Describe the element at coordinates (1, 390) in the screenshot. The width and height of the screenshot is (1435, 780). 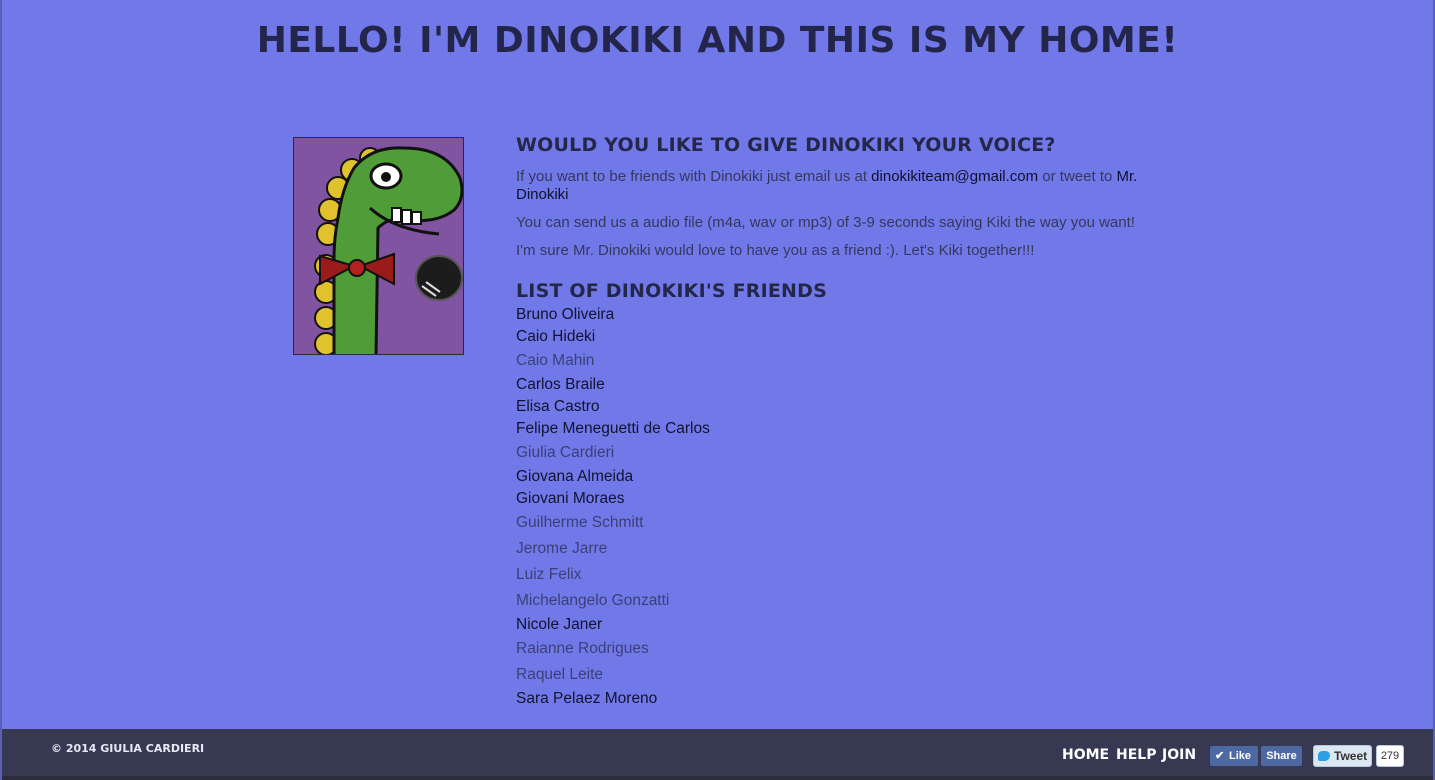
I see `frame-edge-left` at that location.